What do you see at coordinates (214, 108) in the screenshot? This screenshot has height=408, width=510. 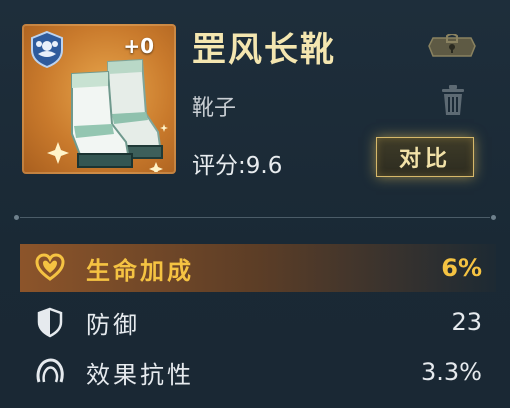 I see `item-type: 靴子` at bounding box center [214, 108].